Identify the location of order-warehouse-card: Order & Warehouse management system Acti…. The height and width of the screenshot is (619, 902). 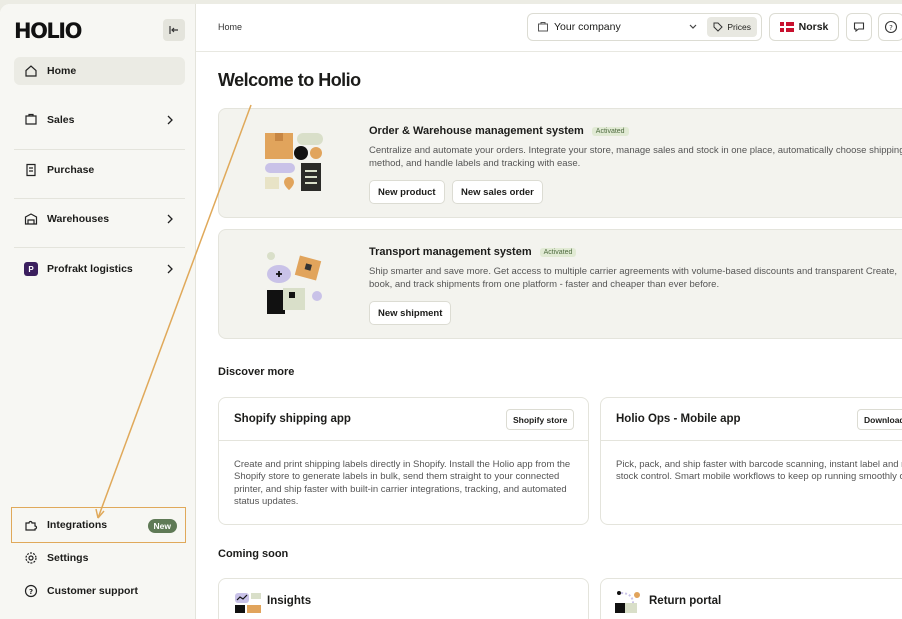
(560, 163).